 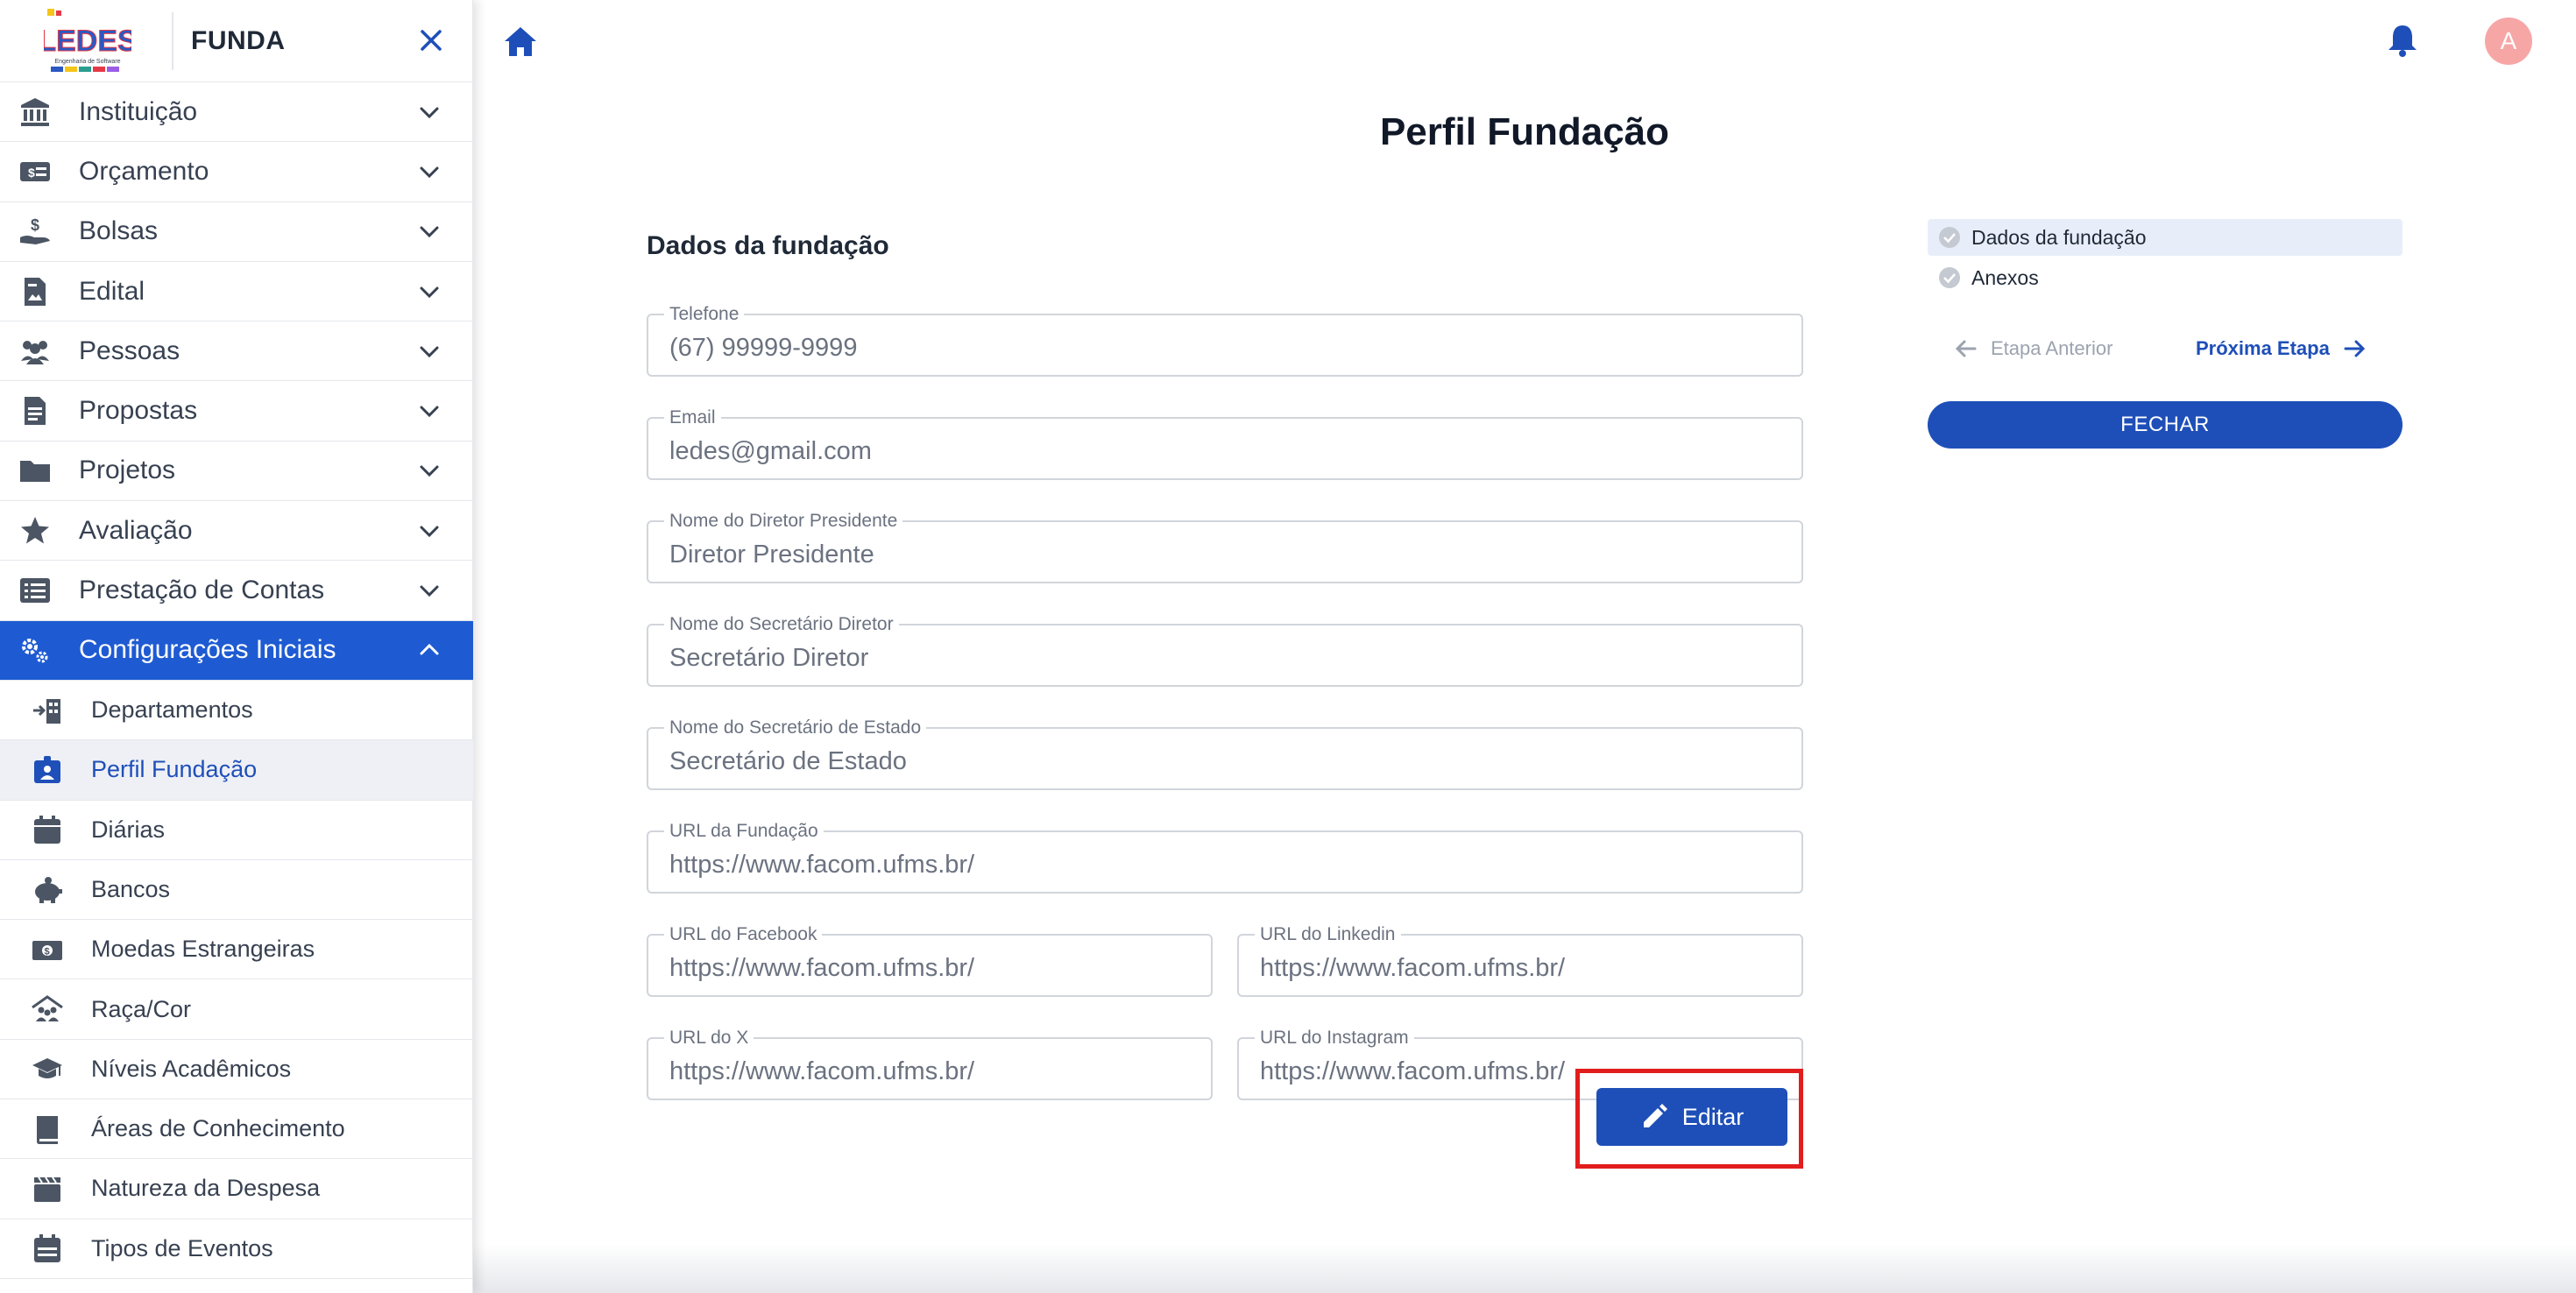 I want to click on sidebar-item-bolsas: $ Bolsas, so click(x=236, y=232).